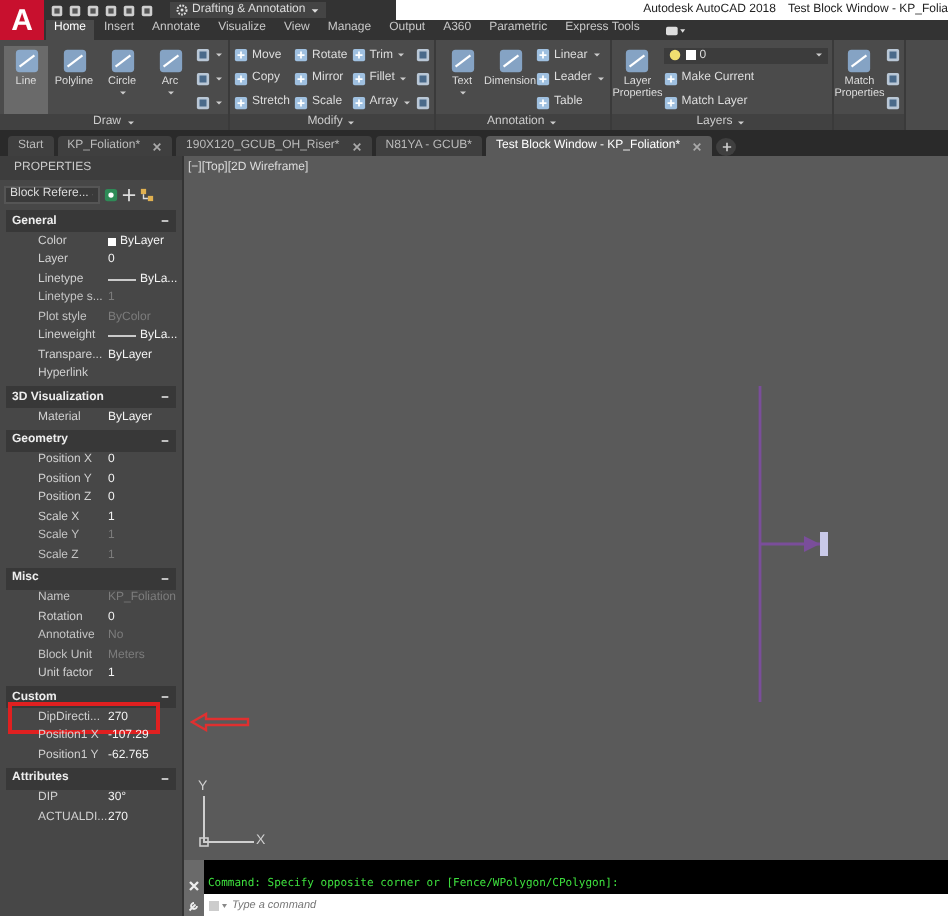  I want to click on ucs-icon, so click(228, 822).